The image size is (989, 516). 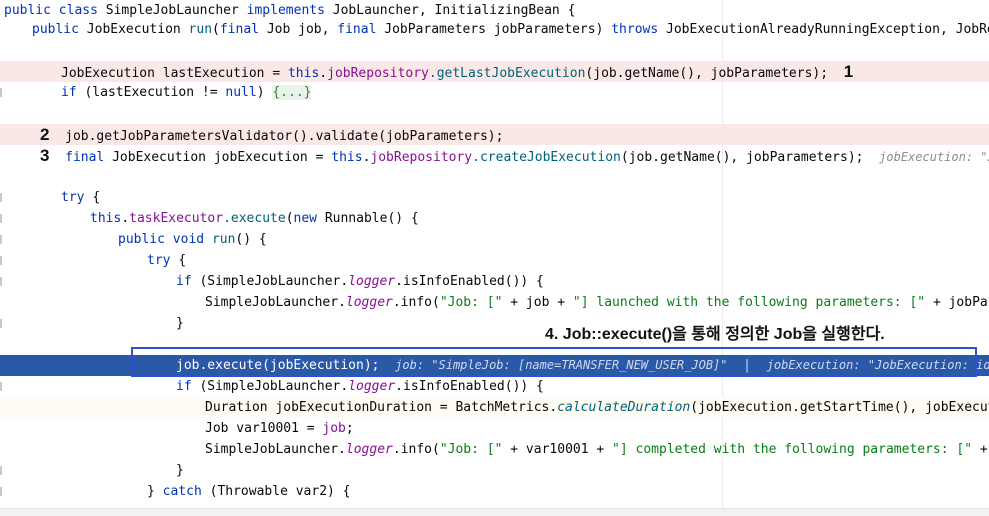 I want to click on field-name: taskExecutor, so click(x=176, y=218).